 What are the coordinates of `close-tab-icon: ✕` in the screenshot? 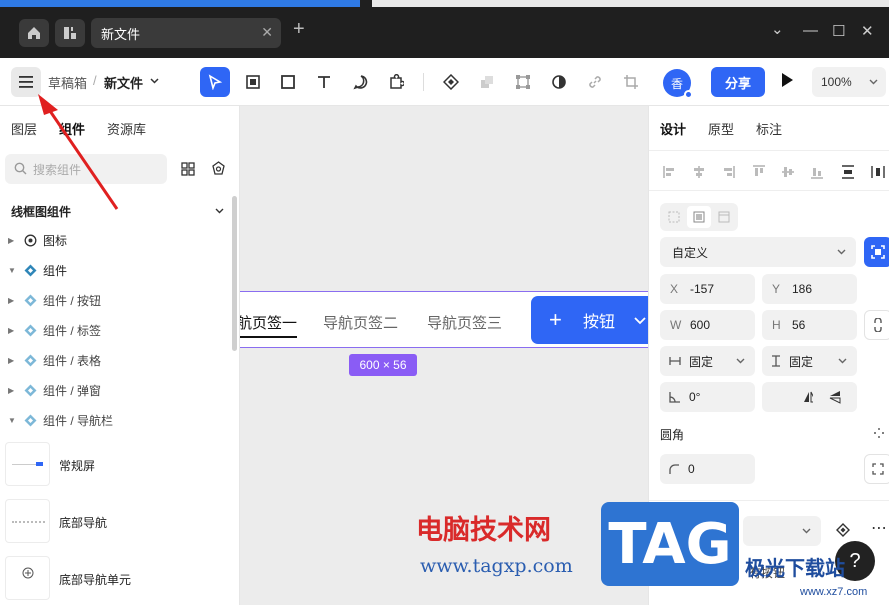 It's located at (267, 32).